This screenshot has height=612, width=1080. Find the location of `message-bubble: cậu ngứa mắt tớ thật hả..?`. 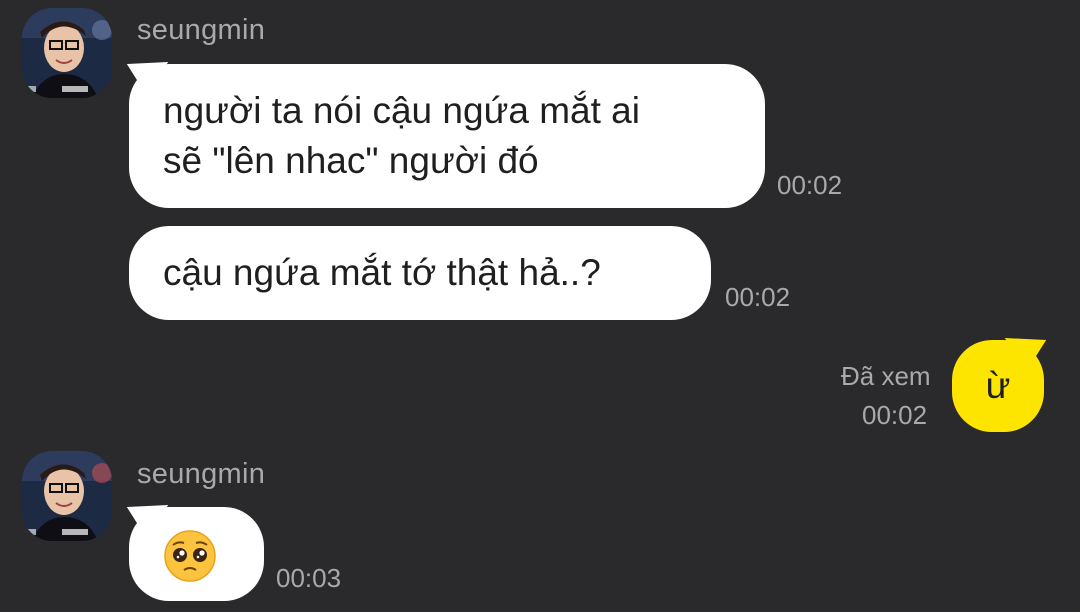

message-bubble: cậu ngứa mắt tớ thật hả..? is located at coordinates (420, 273).